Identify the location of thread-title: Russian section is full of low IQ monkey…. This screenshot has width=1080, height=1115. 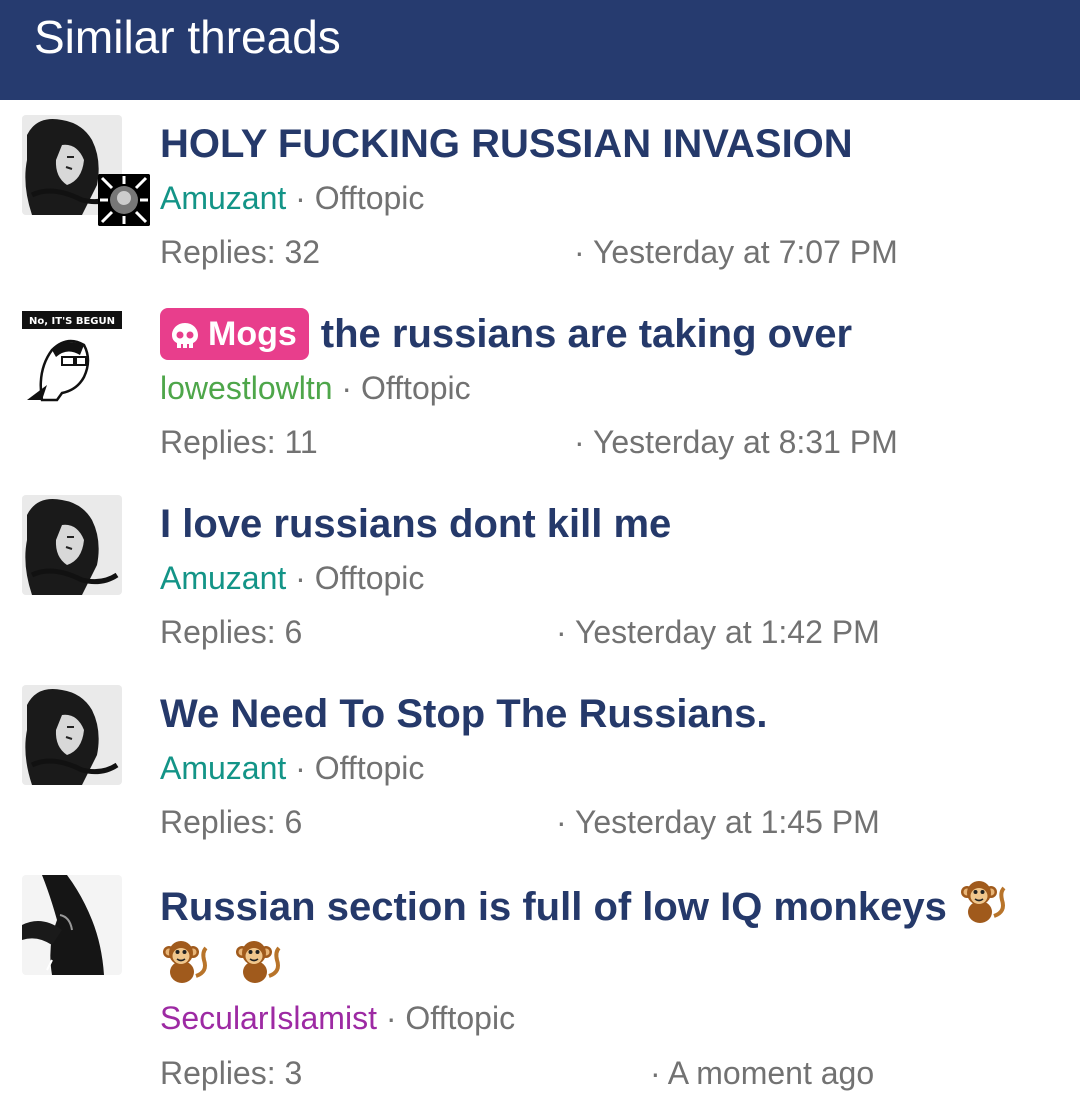
(584, 908).